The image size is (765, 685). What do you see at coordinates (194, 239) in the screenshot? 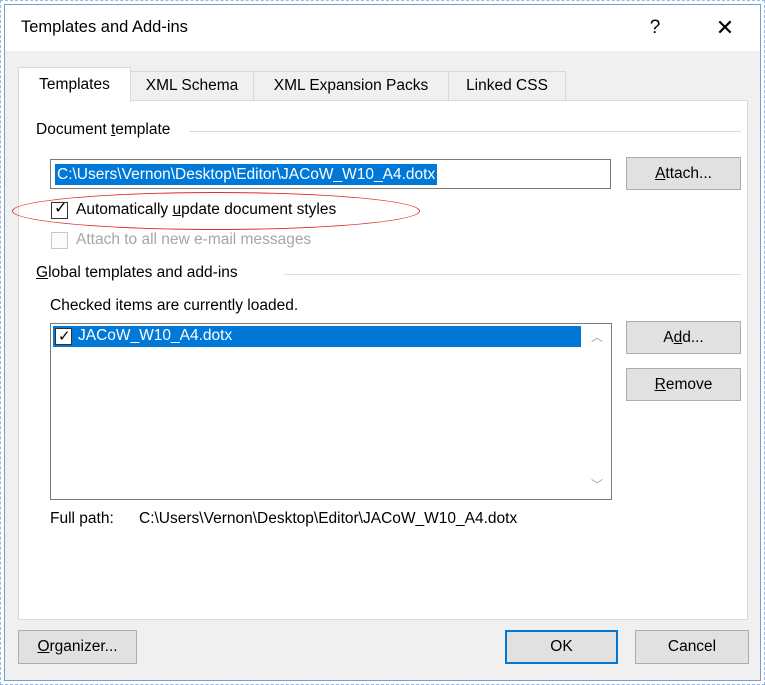
I see `attach-email-label: Attach to all new e-mail messages` at bounding box center [194, 239].